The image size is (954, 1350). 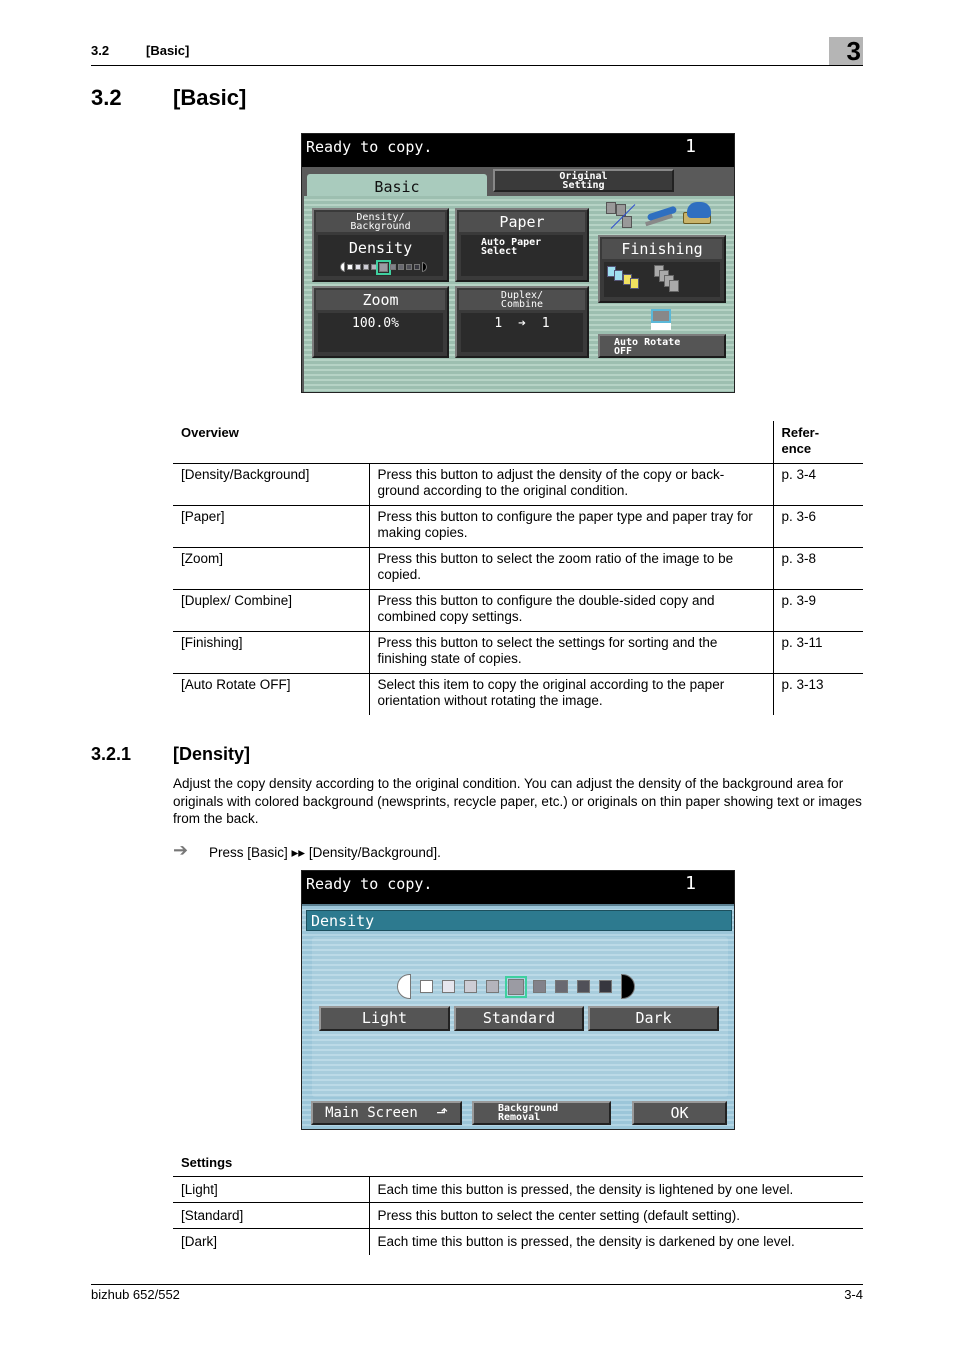 What do you see at coordinates (627, 280) in the screenshot?
I see `finishing-sort-icon` at bounding box center [627, 280].